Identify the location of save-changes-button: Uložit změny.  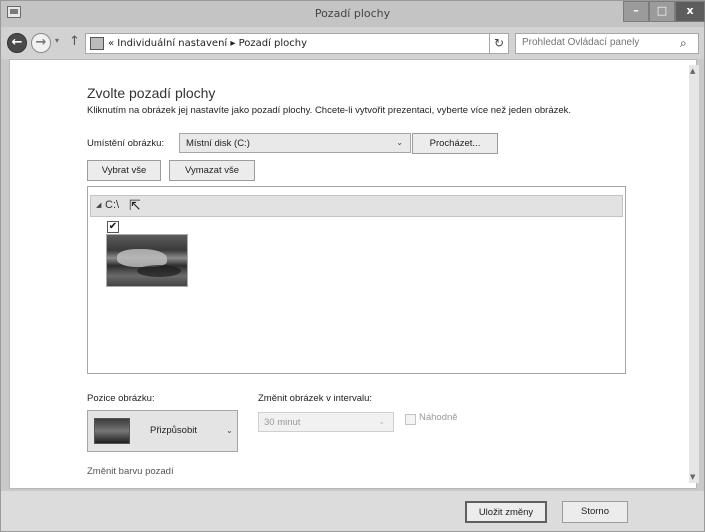
(506, 512).